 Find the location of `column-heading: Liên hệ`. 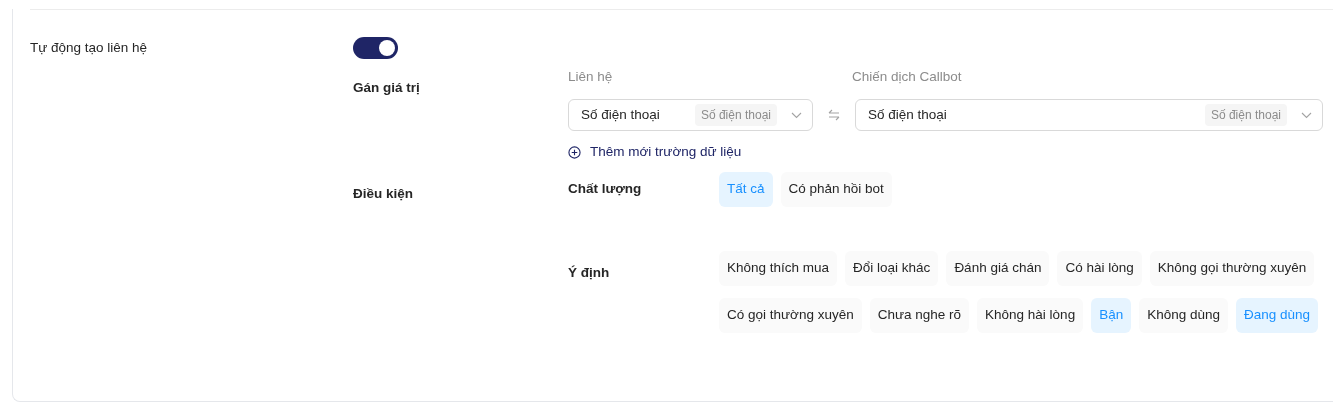

column-heading: Liên hệ is located at coordinates (591, 77).